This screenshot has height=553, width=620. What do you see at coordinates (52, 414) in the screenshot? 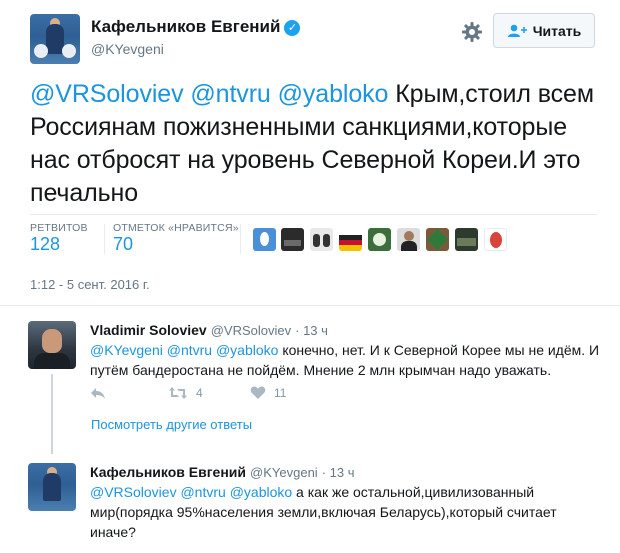
I see `thread-connector-line` at bounding box center [52, 414].